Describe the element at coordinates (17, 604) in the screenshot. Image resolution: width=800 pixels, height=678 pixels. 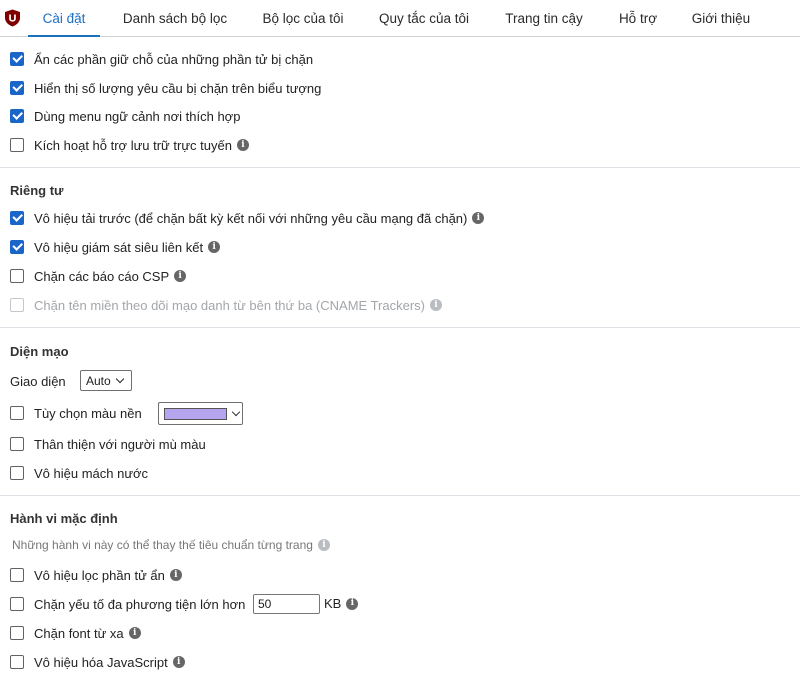
I see `large-media-checkbox` at that location.